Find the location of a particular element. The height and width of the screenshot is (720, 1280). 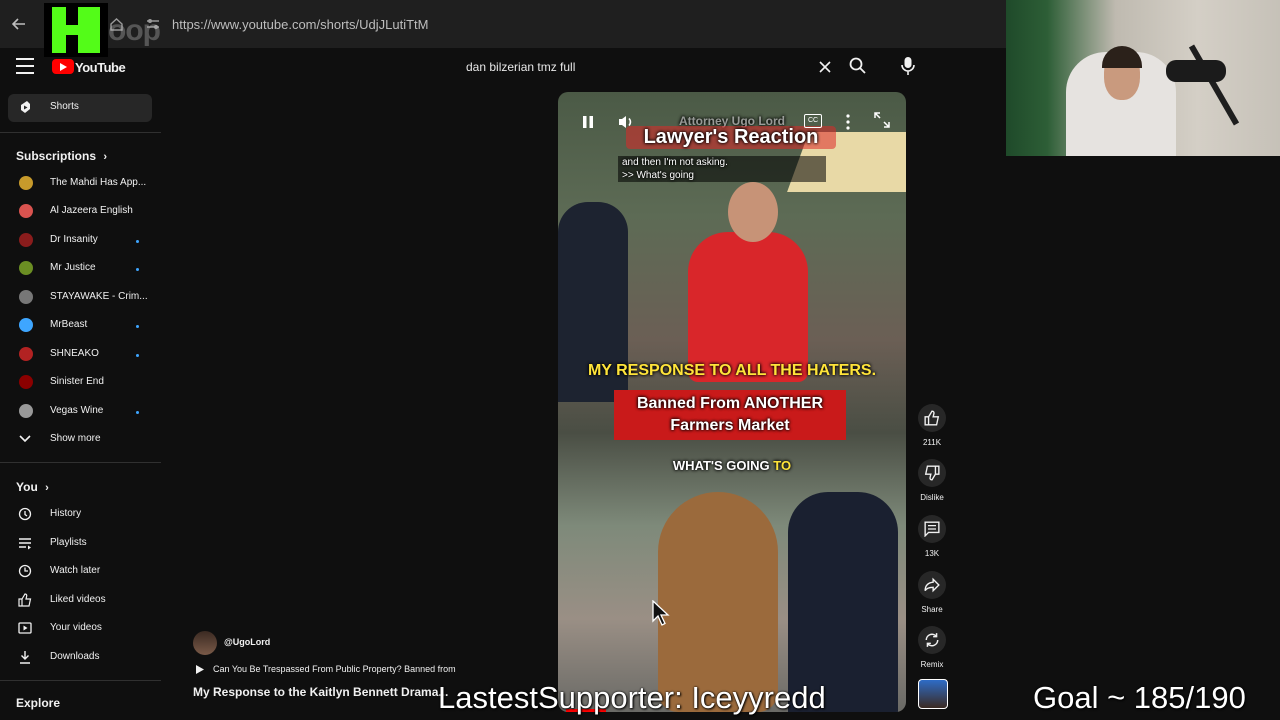

sidebar-item-history: History is located at coordinates (80, 515).